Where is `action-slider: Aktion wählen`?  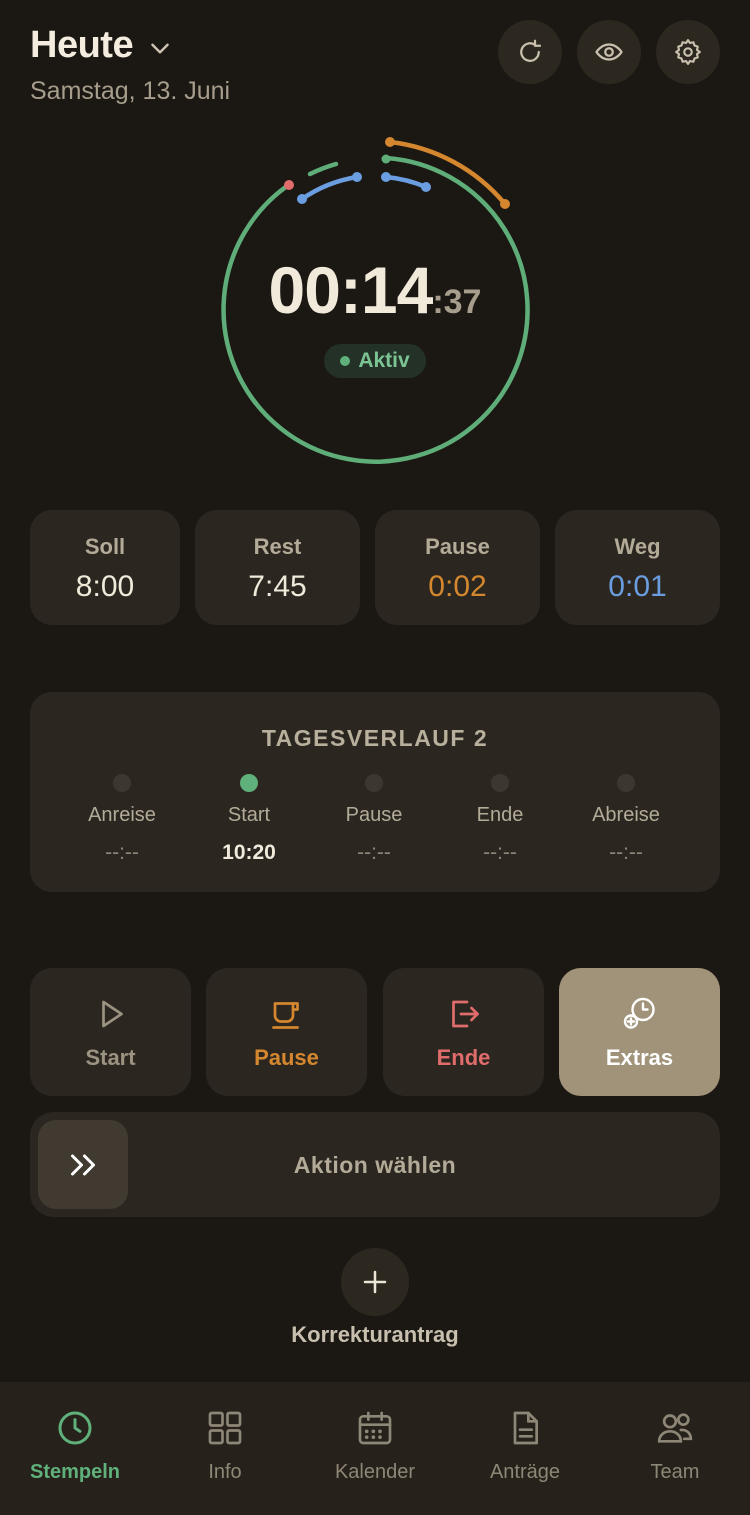
action-slider: Aktion wählen is located at coordinates (375, 1164).